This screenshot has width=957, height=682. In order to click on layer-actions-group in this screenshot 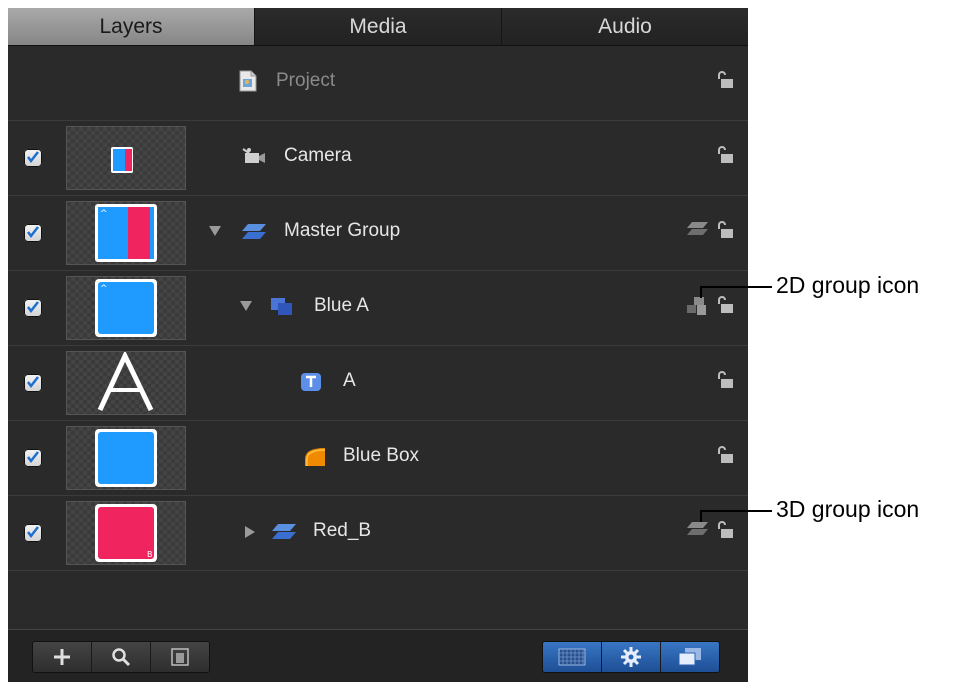, I will do `click(121, 657)`.